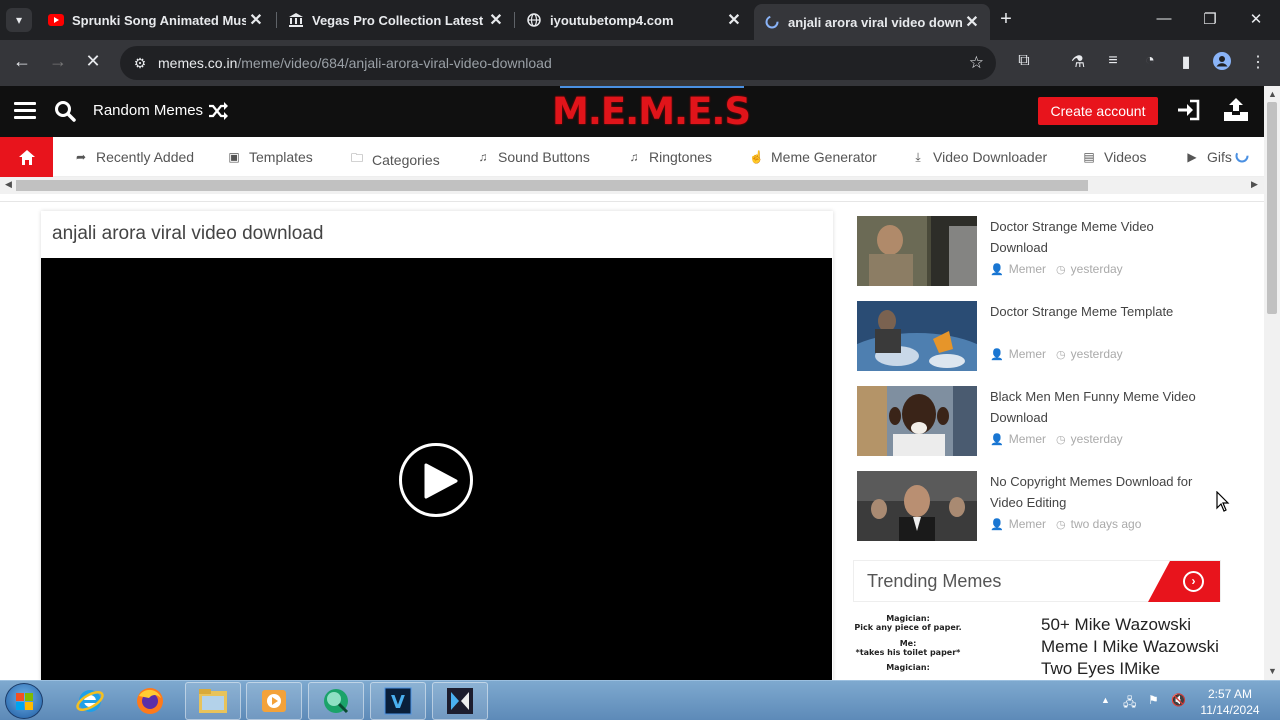 The image size is (1280, 720). What do you see at coordinates (1153, 700) in the screenshot?
I see `action-center-flag-icon: ⚑` at bounding box center [1153, 700].